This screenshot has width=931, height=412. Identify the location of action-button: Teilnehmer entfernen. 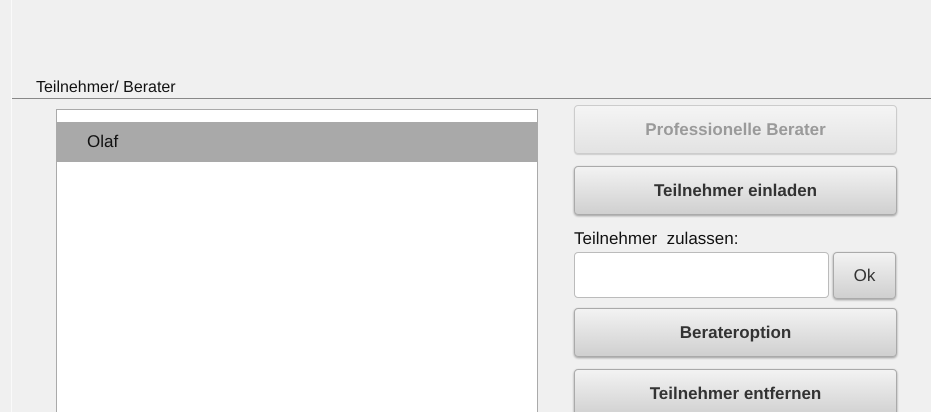
(735, 390).